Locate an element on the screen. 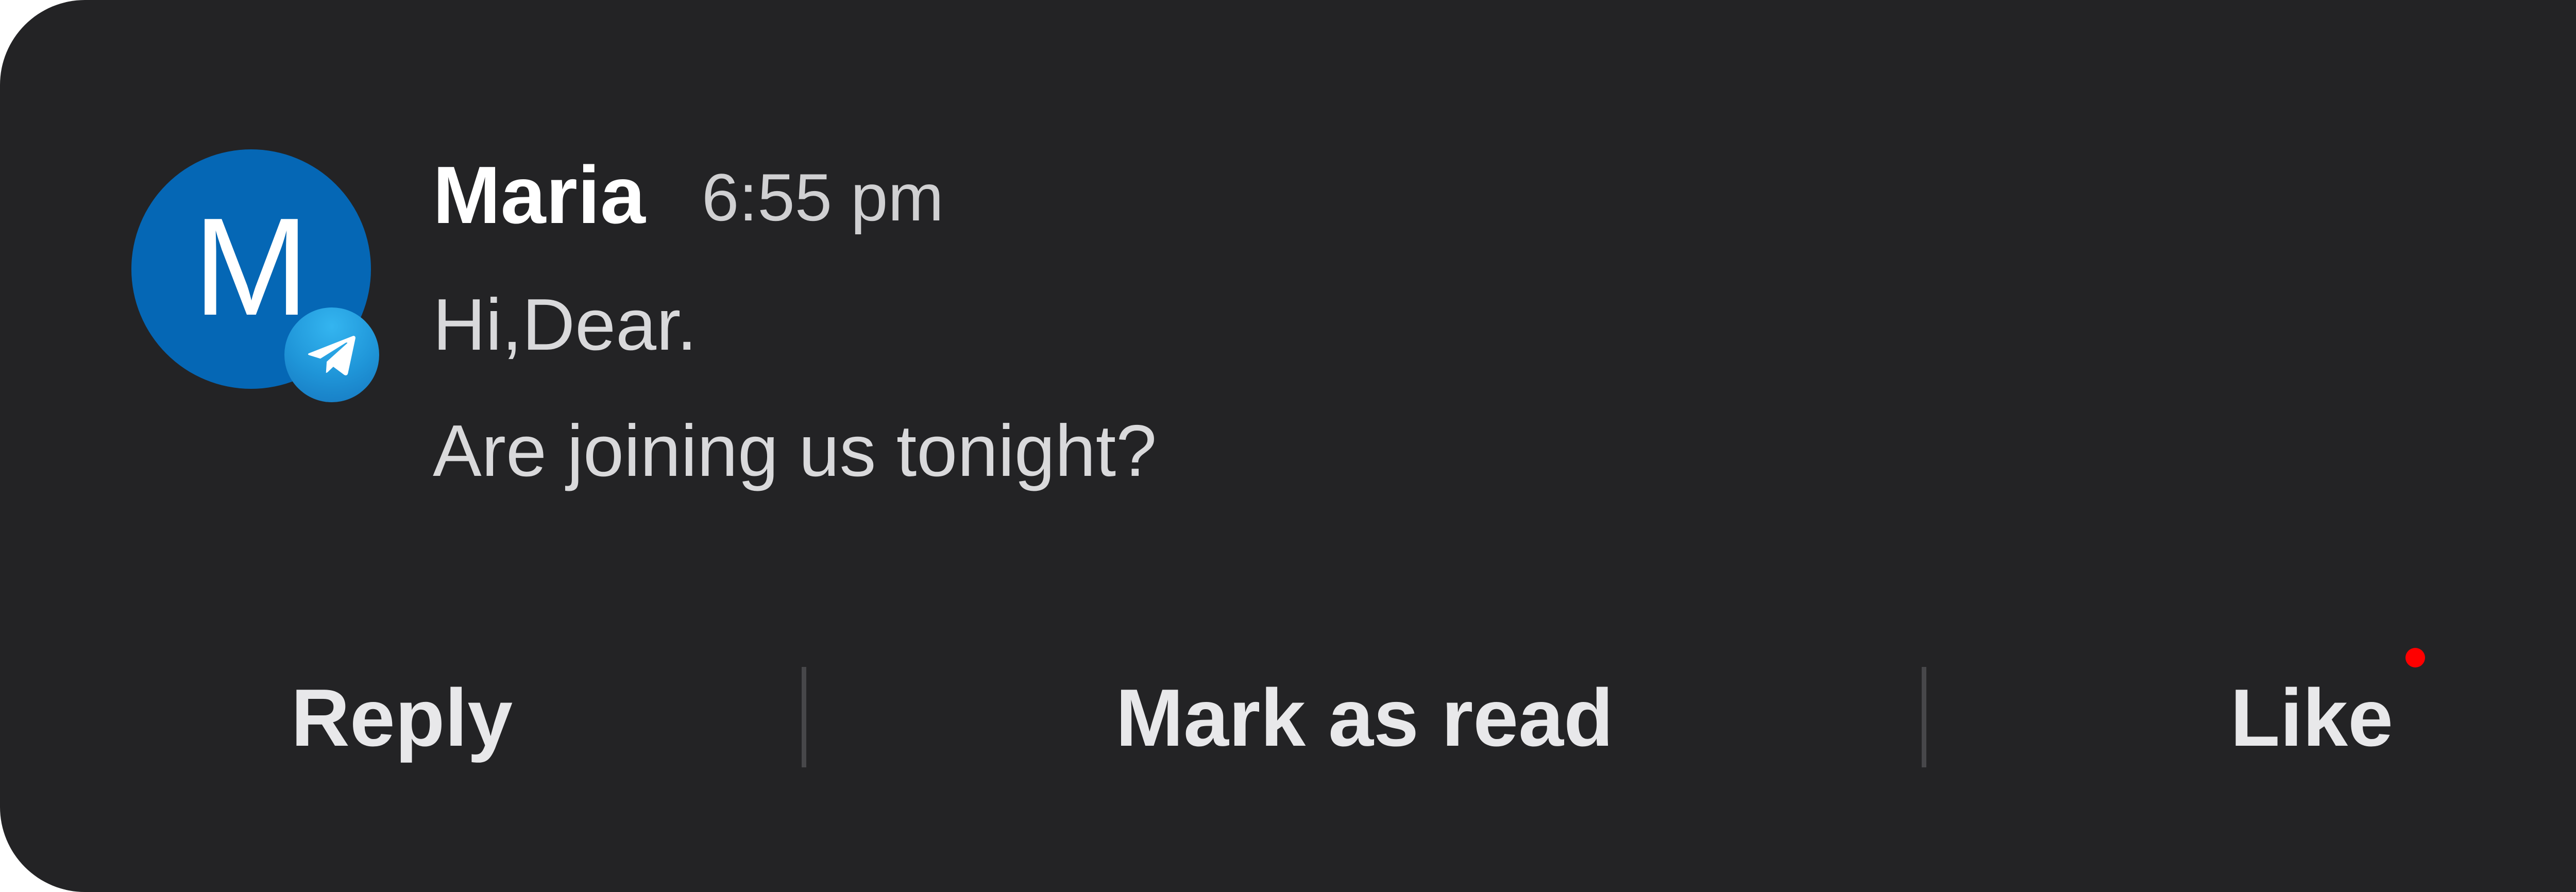 This screenshot has width=2576, height=892. sender-name: Maria is located at coordinates (539, 195).